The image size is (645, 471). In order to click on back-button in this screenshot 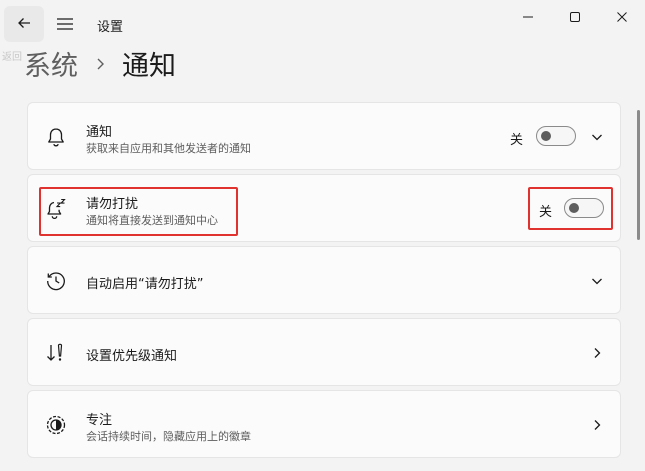, I will do `click(24, 24)`.